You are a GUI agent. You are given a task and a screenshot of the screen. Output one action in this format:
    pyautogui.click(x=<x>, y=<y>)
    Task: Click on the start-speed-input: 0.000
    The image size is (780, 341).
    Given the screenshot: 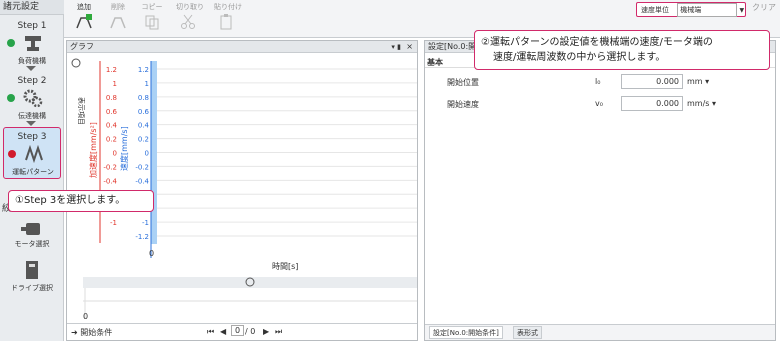 What is the action you would take?
    pyautogui.click(x=652, y=103)
    